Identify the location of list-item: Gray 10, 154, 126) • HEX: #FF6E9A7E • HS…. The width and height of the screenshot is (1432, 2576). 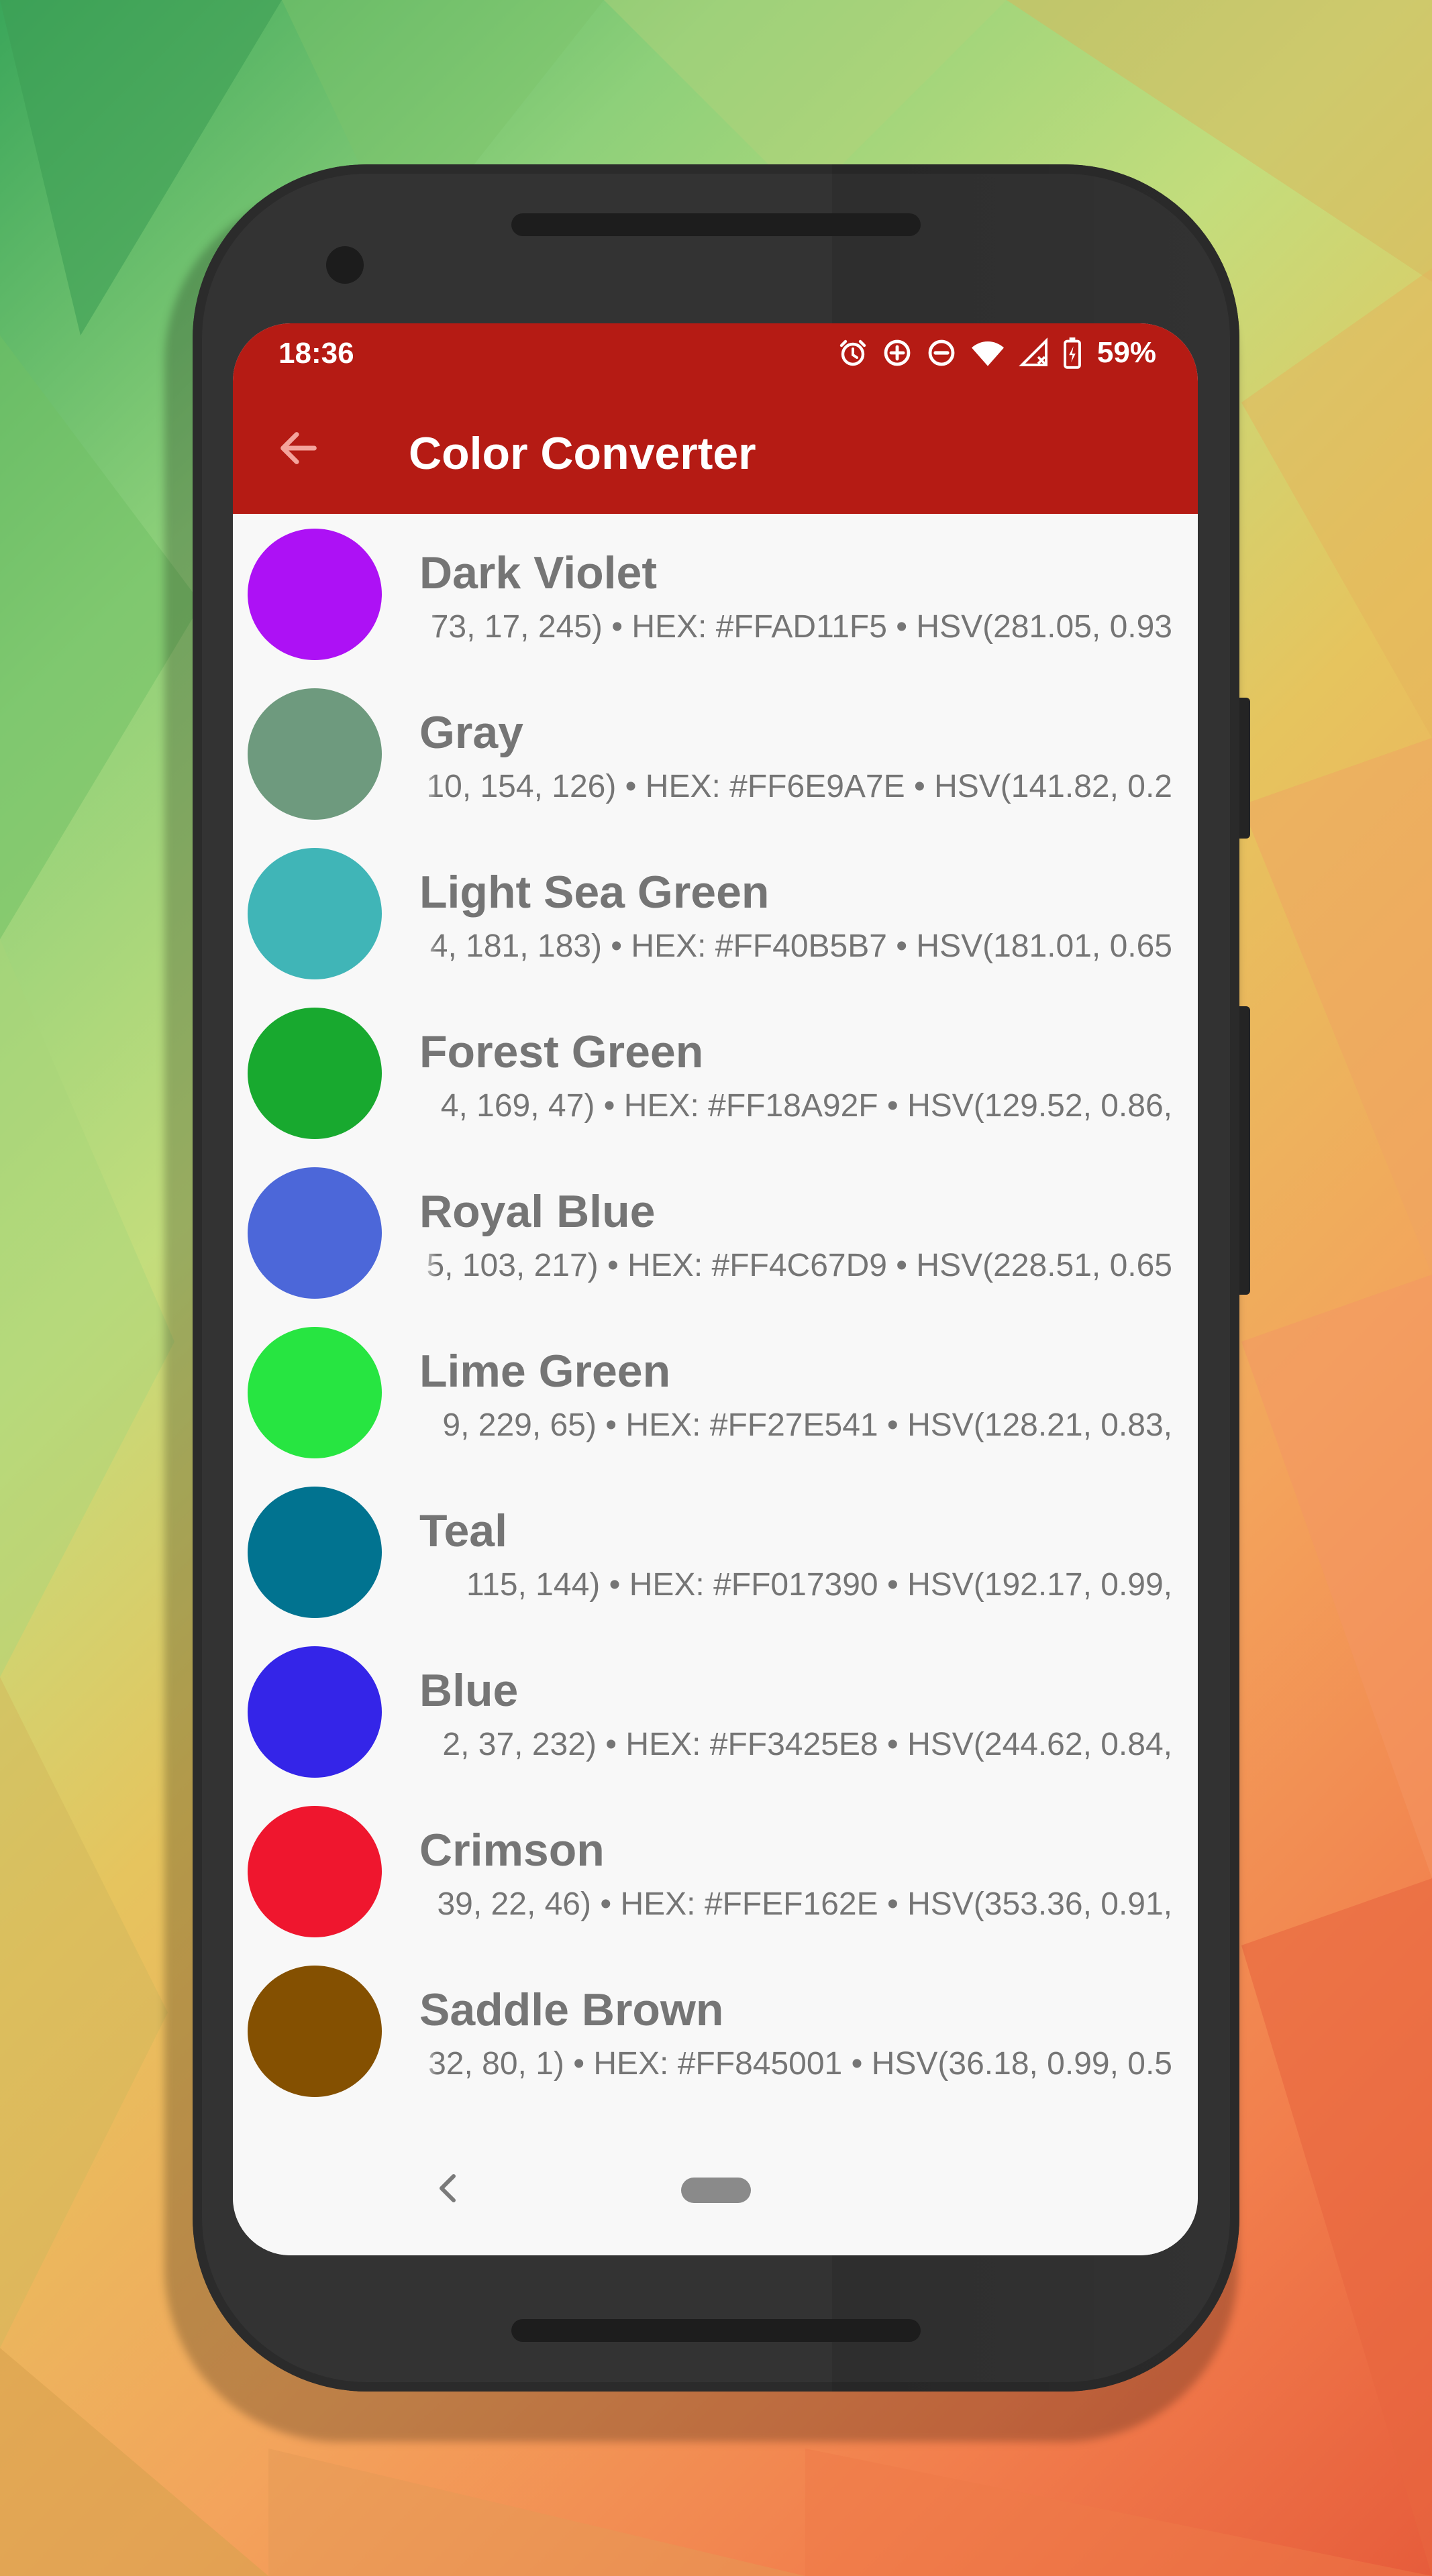
(715, 753).